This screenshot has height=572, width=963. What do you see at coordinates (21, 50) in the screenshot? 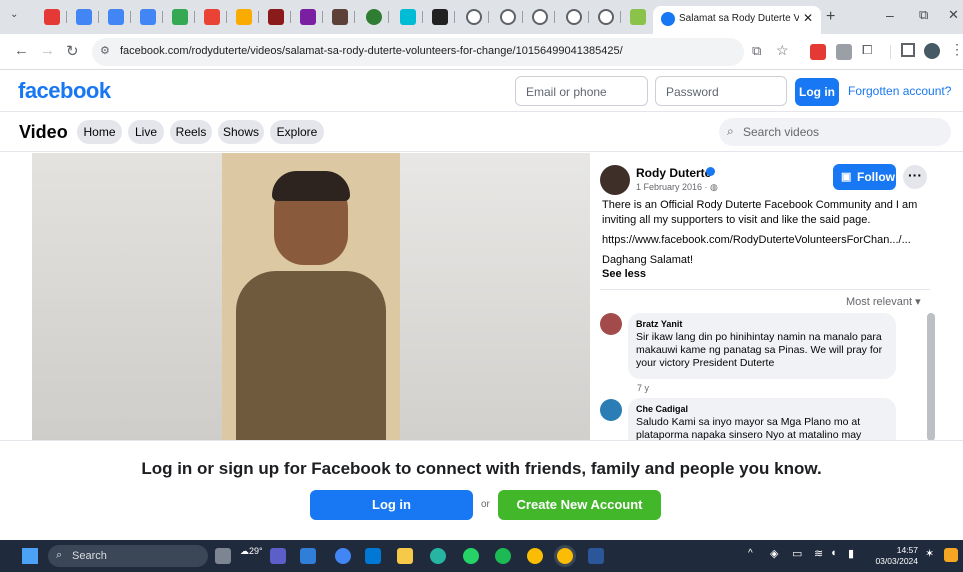
I see `back-icon: ←` at bounding box center [21, 50].